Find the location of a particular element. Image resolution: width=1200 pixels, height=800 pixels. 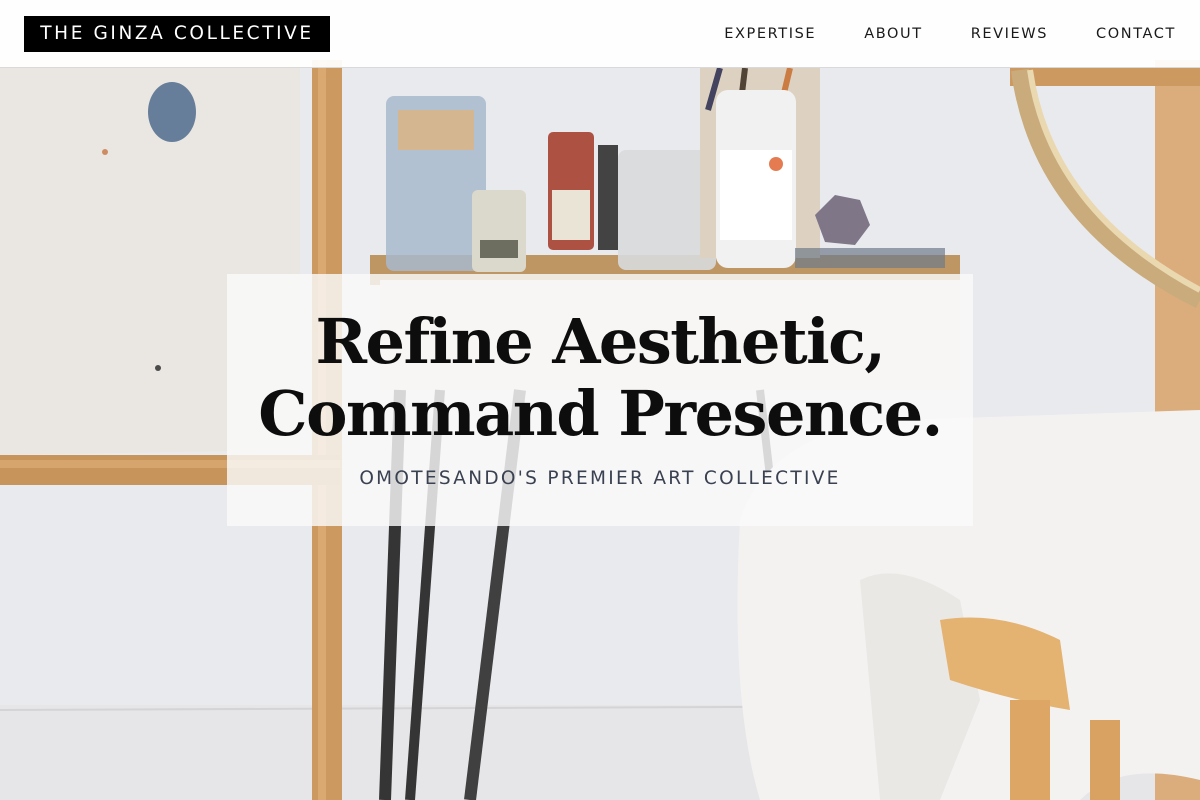

hero-title-line-1: Refine Aesthetic, is located at coordinates (600, 341).